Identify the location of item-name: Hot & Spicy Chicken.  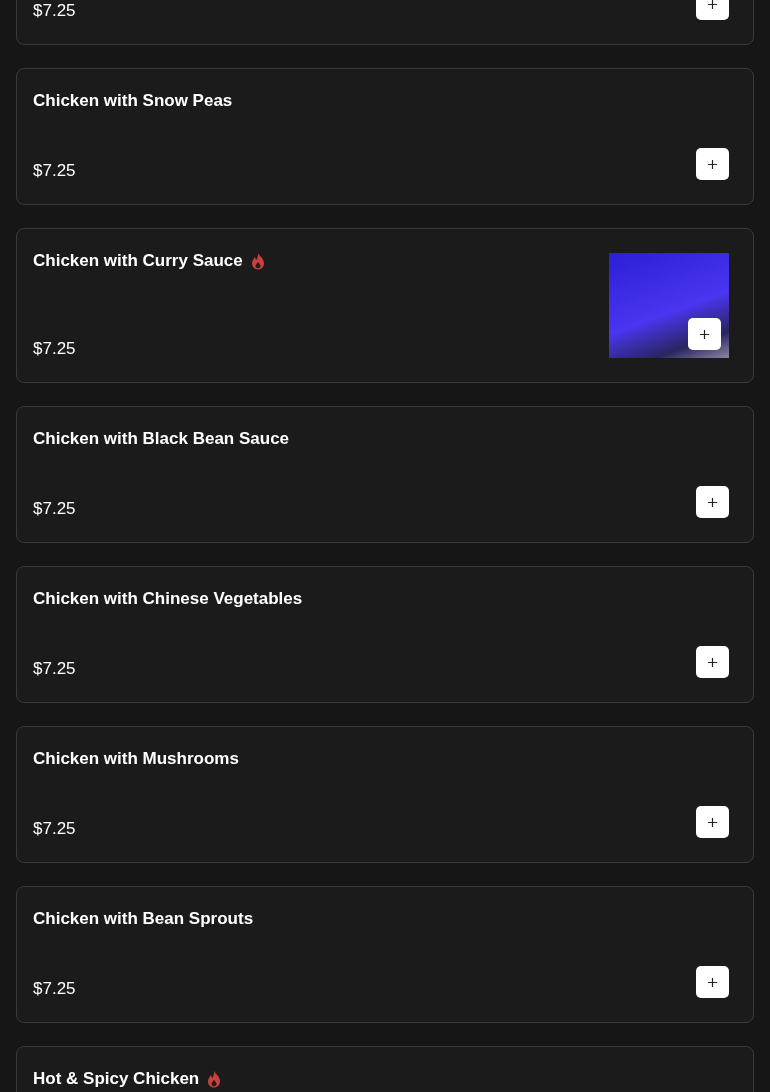
(116, 1079).